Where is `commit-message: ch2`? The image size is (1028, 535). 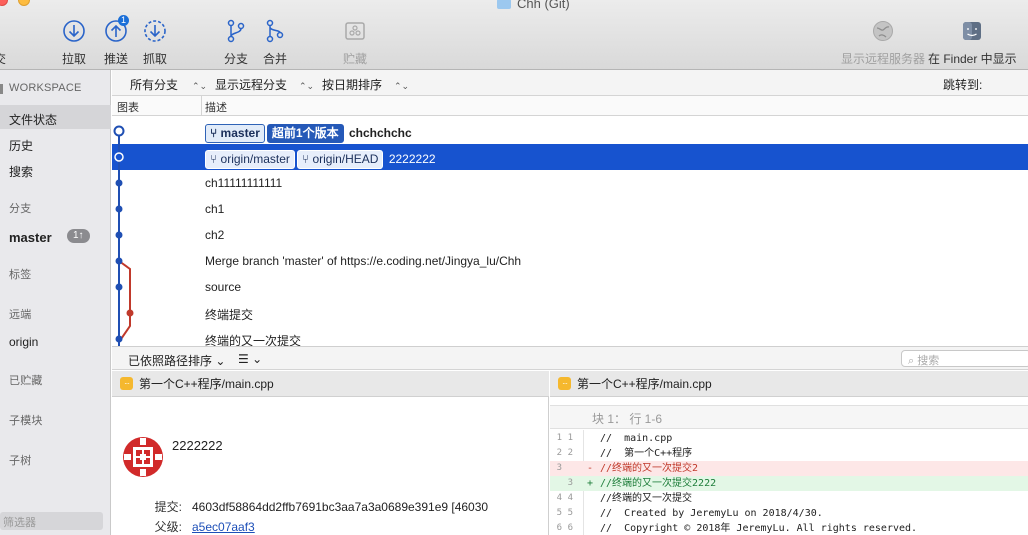 commit-message: ch2 is located at coordinates (215, 235).